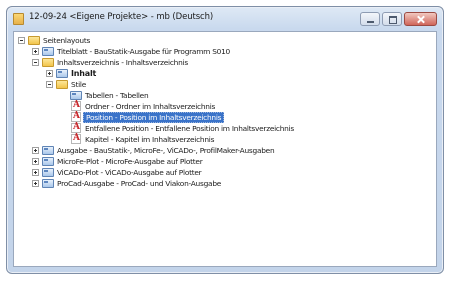 The image size is (452, 281). I want to click on app-folder-icon, so click(18, 19).